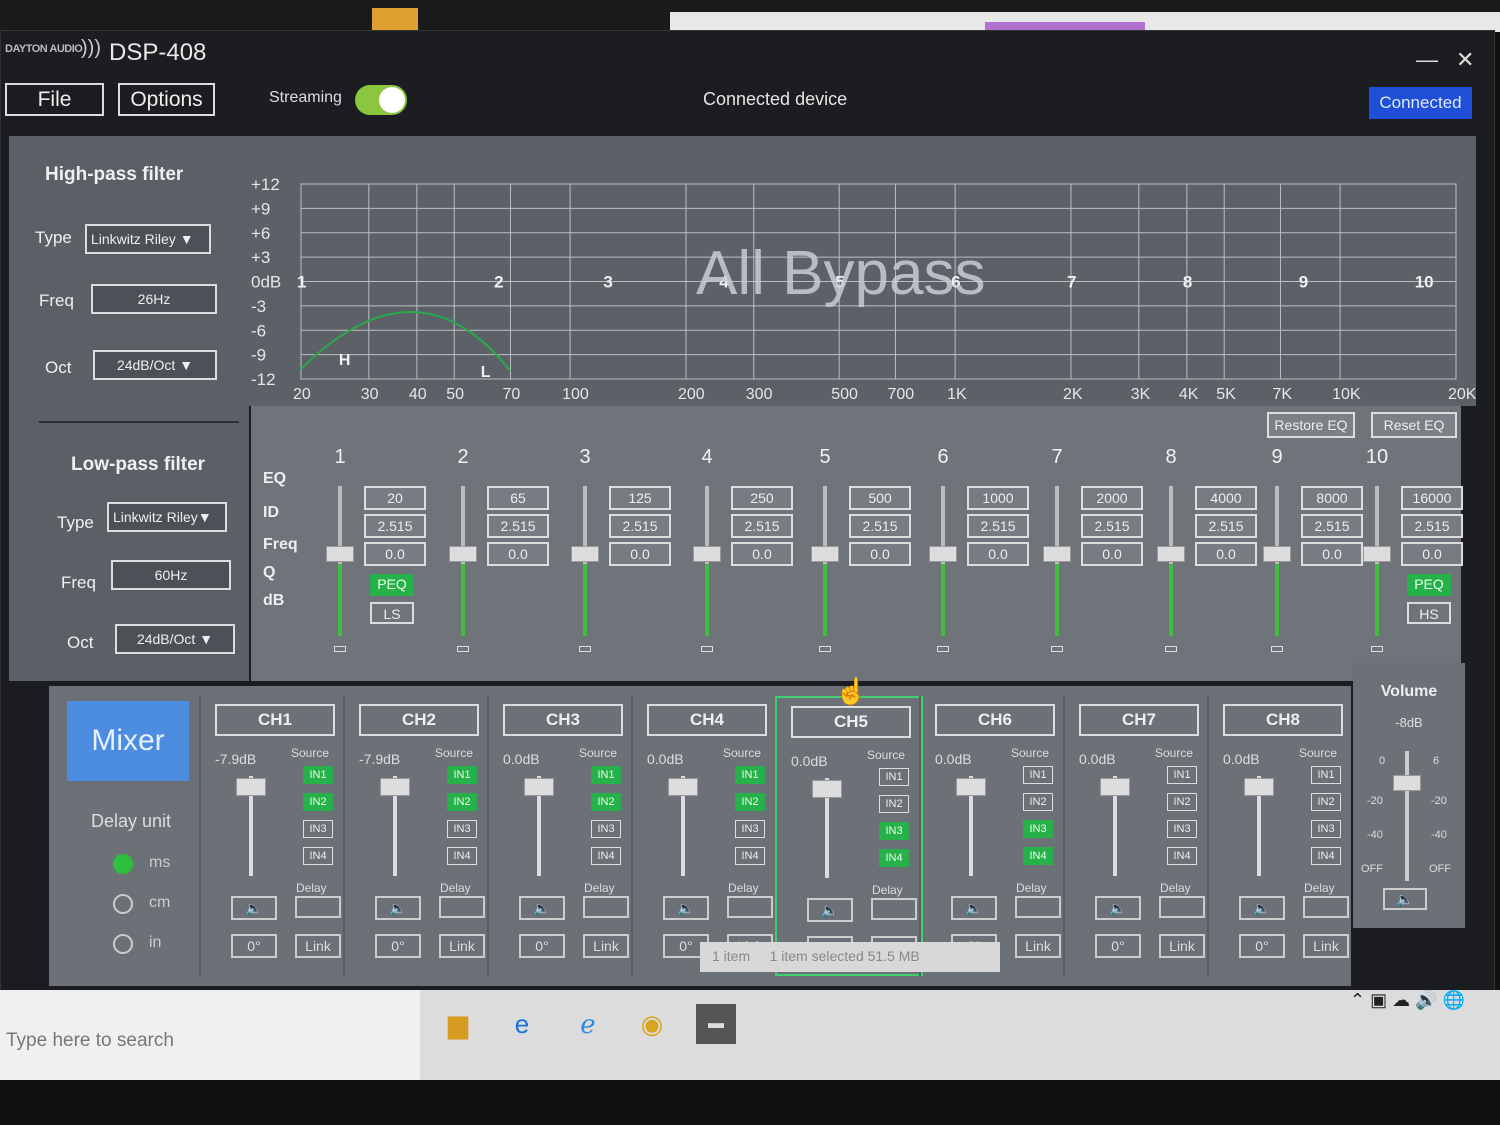 The image size is (1500, 1125). What do you see at coordinates (123, 944) in the screenshot?
I see `delay-unit-in-radio` at bounding box center [123, 944].